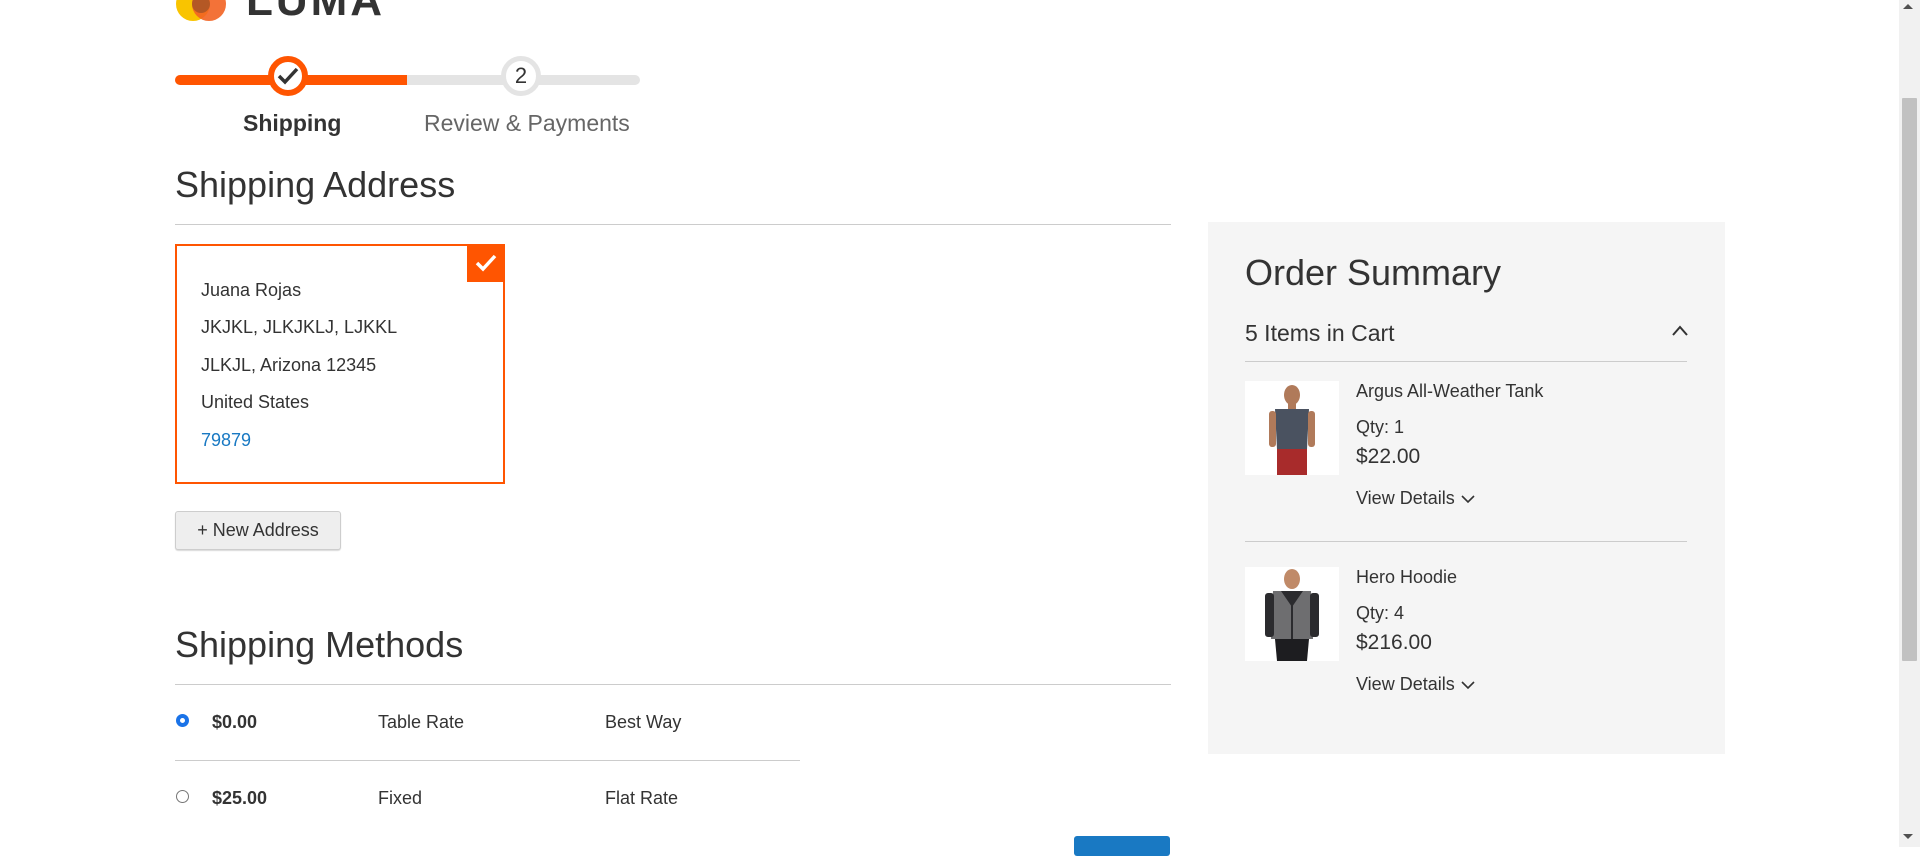 The image size is (1920, 856). Describe the element at coordinates (1388, 456) in the screenshot. I see `product-price: $22.00` at that location.